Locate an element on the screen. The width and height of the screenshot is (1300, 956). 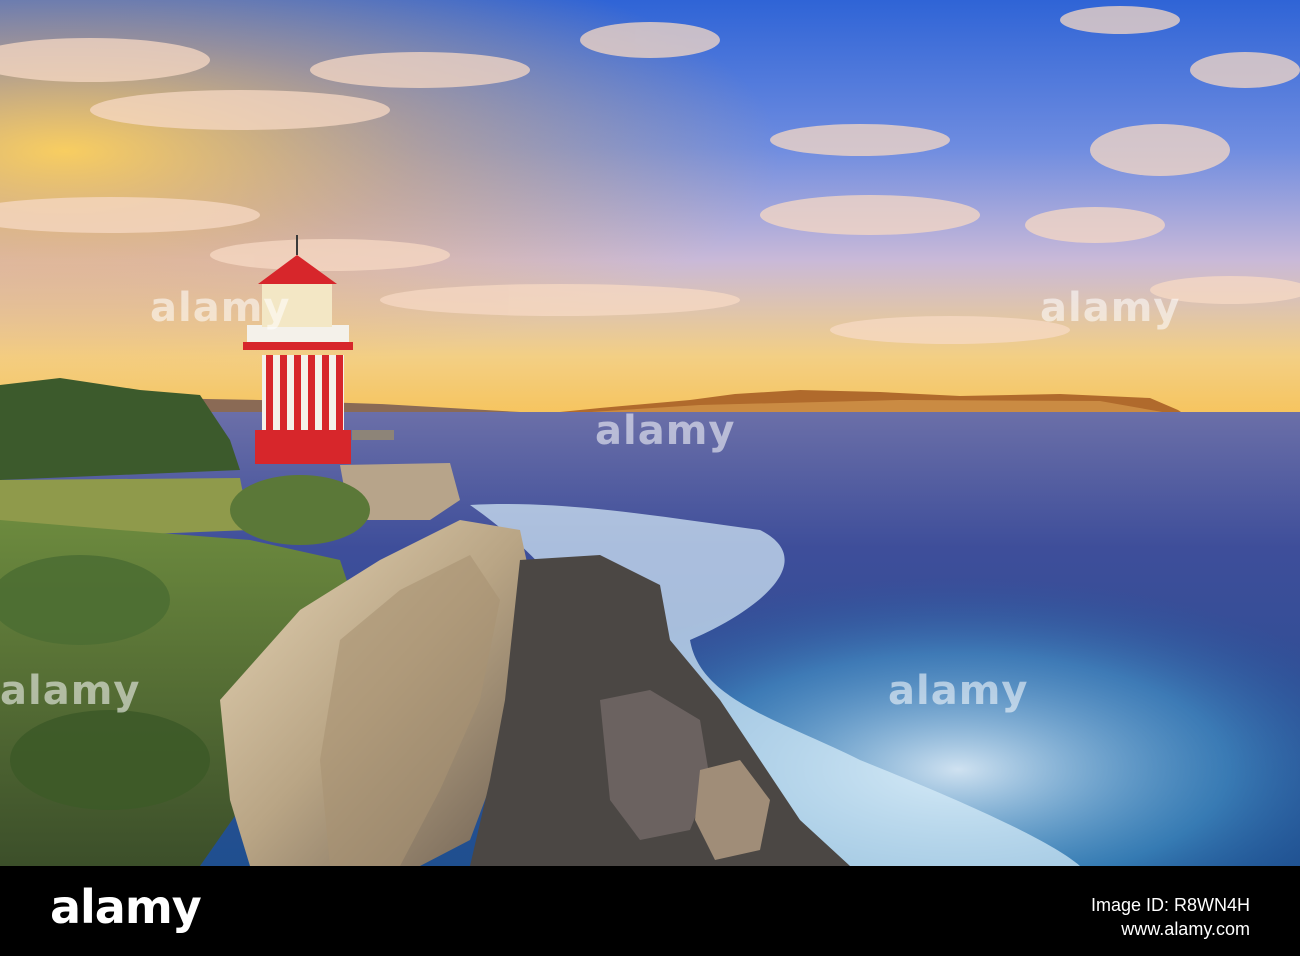
image-id: Image ID: R8WN4H is located at coordinates (1170, 905).